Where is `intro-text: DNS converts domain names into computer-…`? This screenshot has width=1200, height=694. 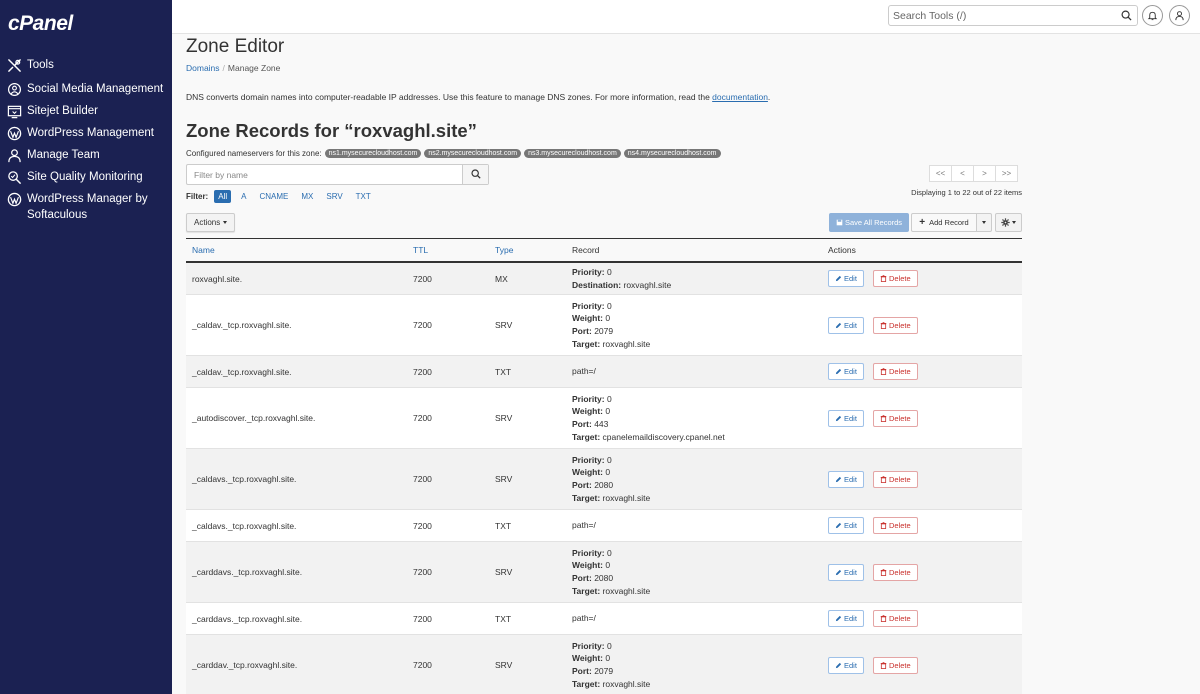
intro-text: DNS converts domain names into computer-… is located at coordinates (478, 97).